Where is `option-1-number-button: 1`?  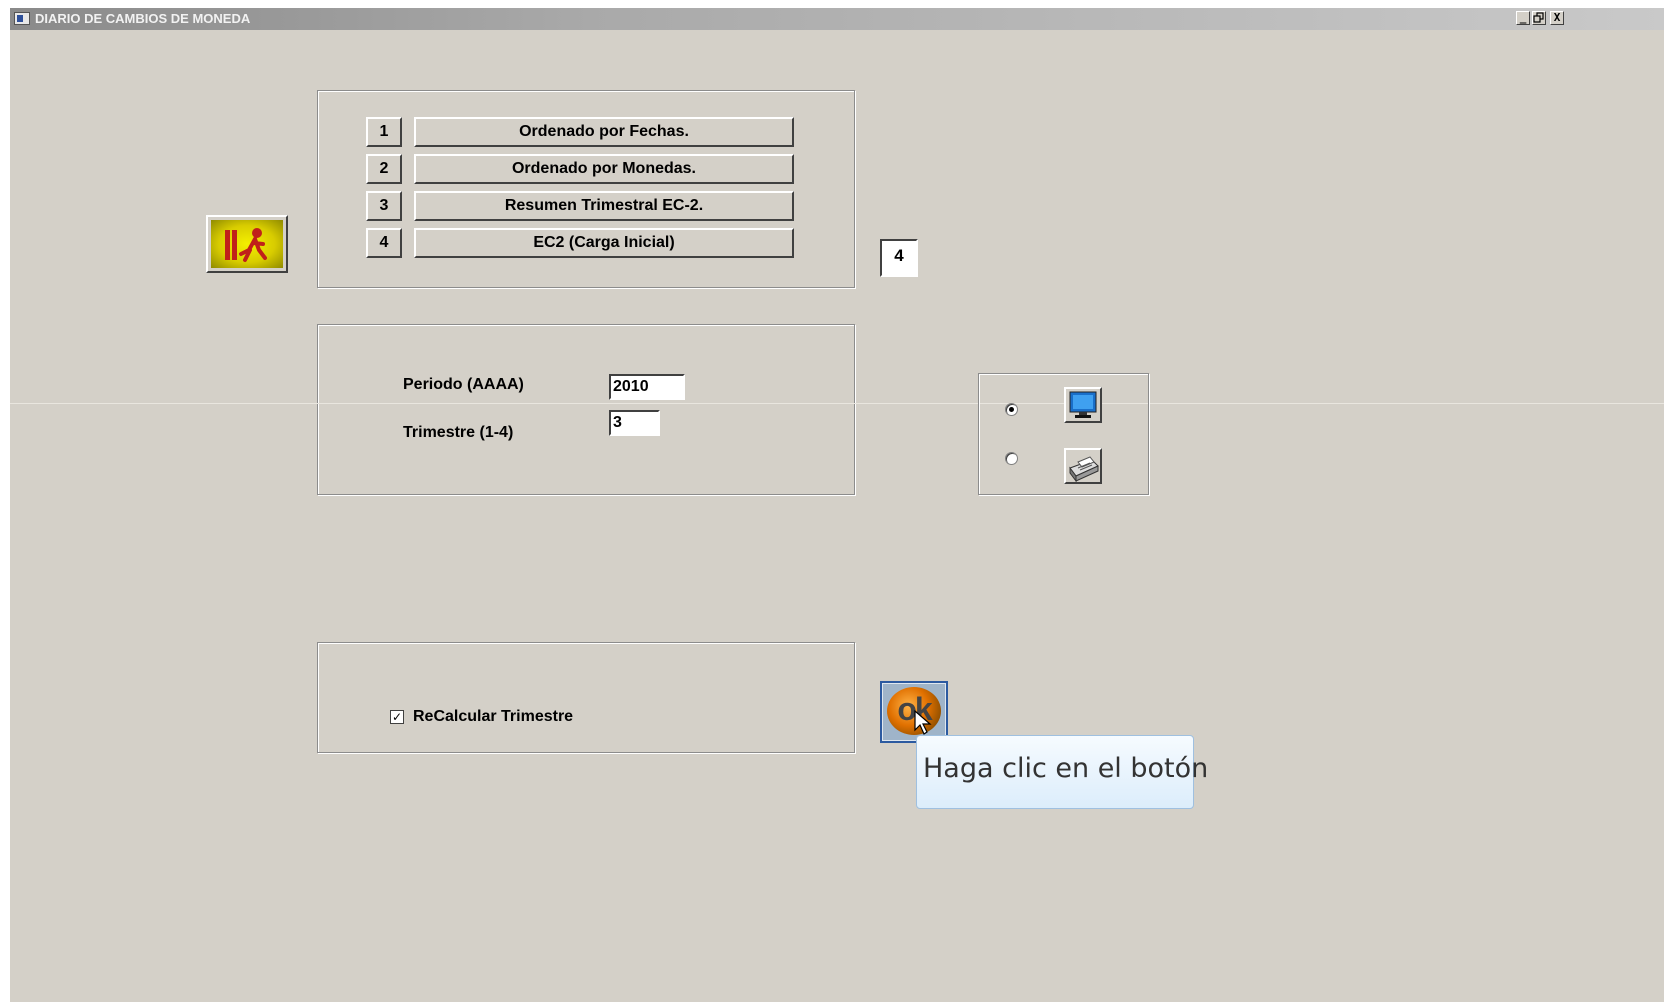 option-1-number-button: 1 is located at coordinates (384, 132).